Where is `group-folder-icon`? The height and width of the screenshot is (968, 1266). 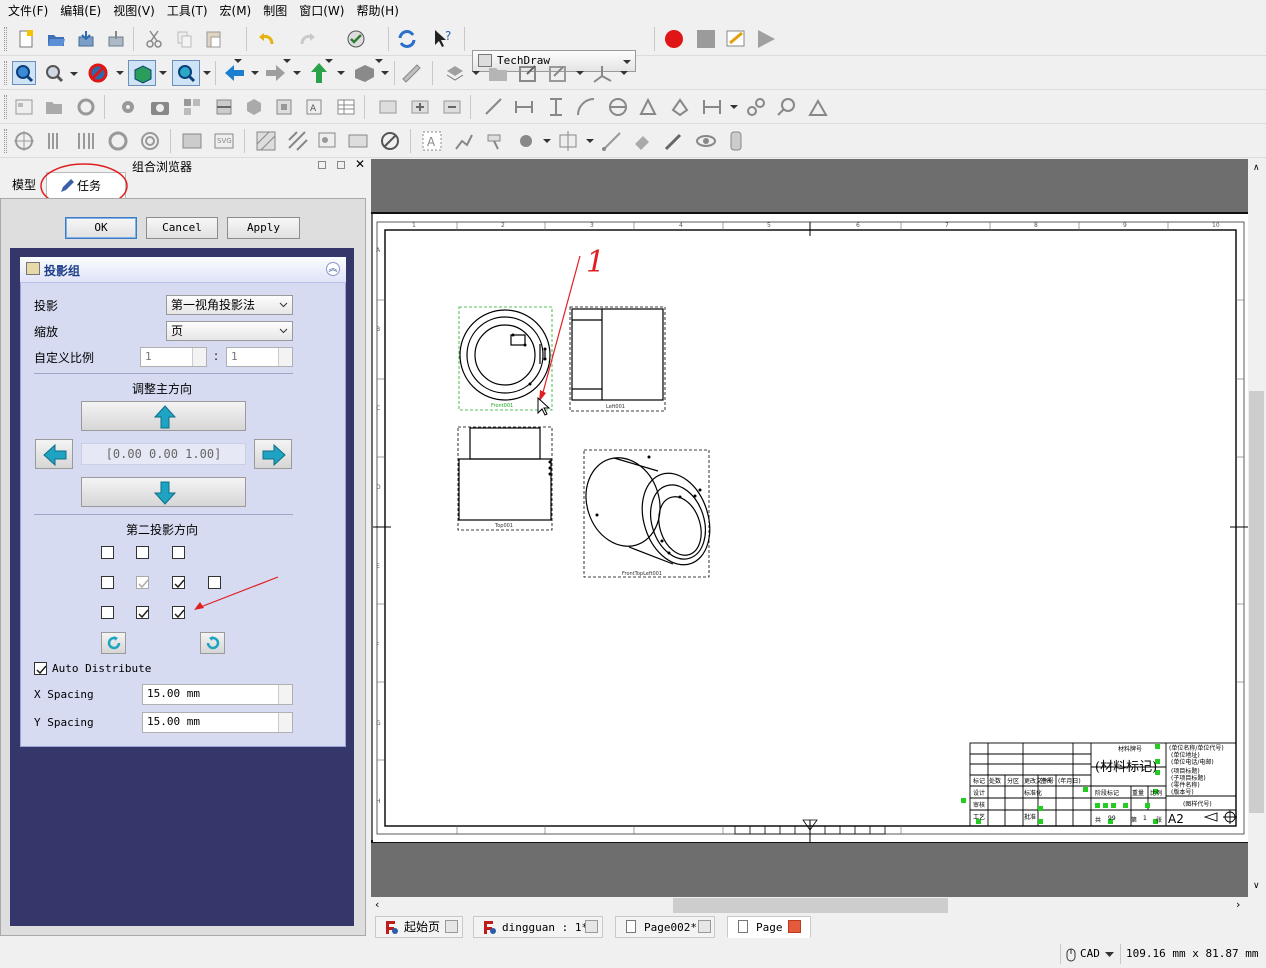
group-folder-icon is located at coordinates (498, 73).